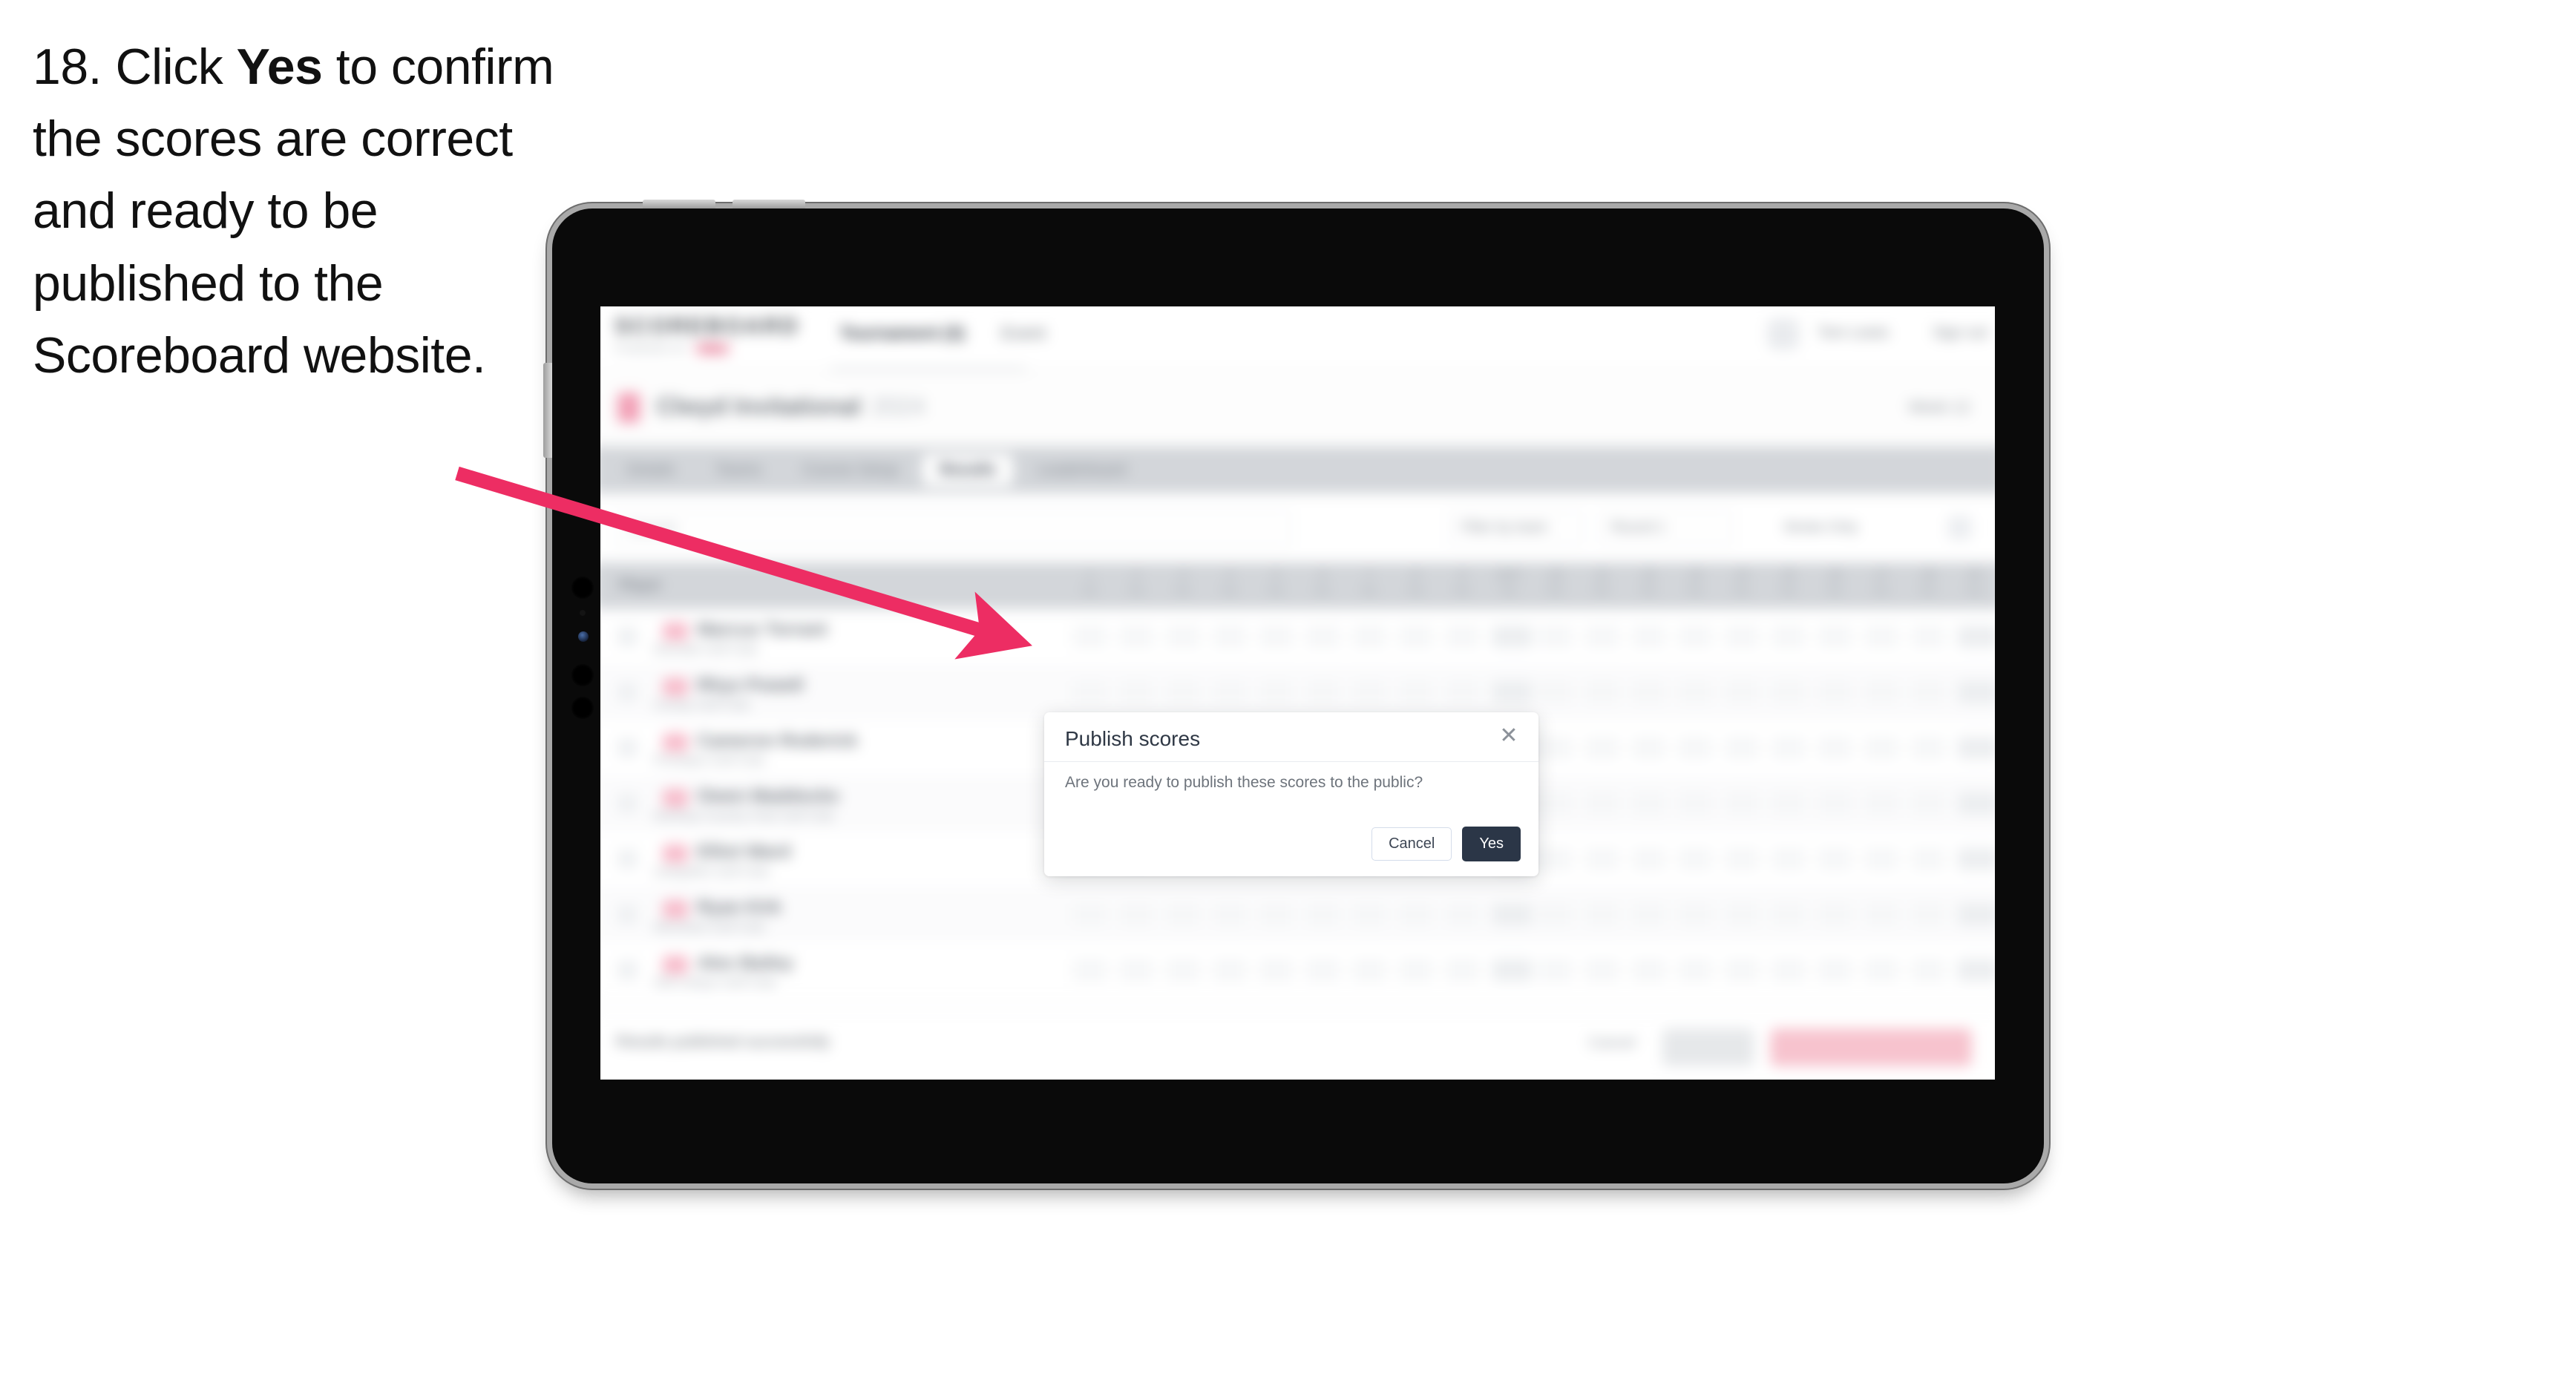 This screenshot has height=1386, width=2576. I want to click on footer-cancel-link: Cancel, so click(1612, 1042).